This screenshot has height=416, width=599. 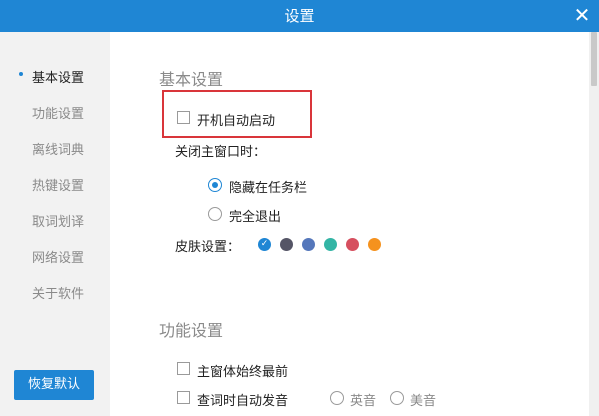 What do you see at coordinates (58, 184) in the screenshot?
I see `sidebar-item-hotkeys: 热键设置` at bounding box center [58, 184].